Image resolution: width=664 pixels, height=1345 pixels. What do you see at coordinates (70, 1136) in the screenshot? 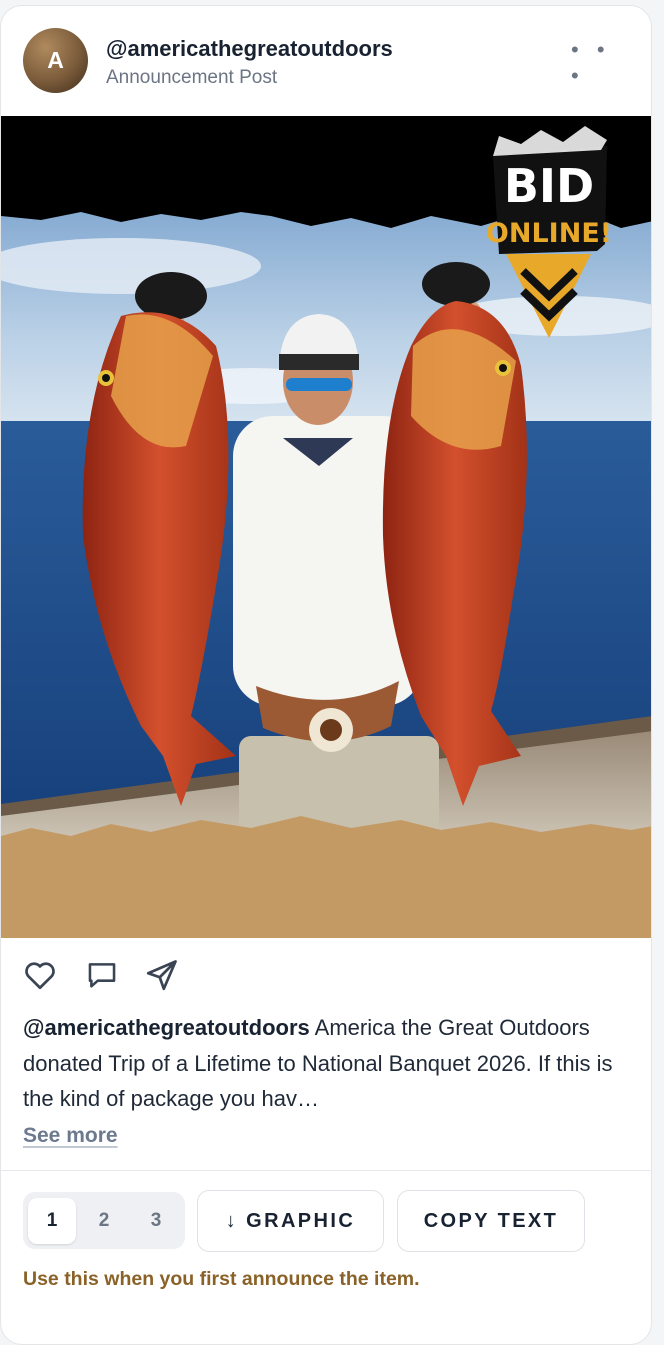
I see `see-more-link: See more` at bounding box center [70, 1136].